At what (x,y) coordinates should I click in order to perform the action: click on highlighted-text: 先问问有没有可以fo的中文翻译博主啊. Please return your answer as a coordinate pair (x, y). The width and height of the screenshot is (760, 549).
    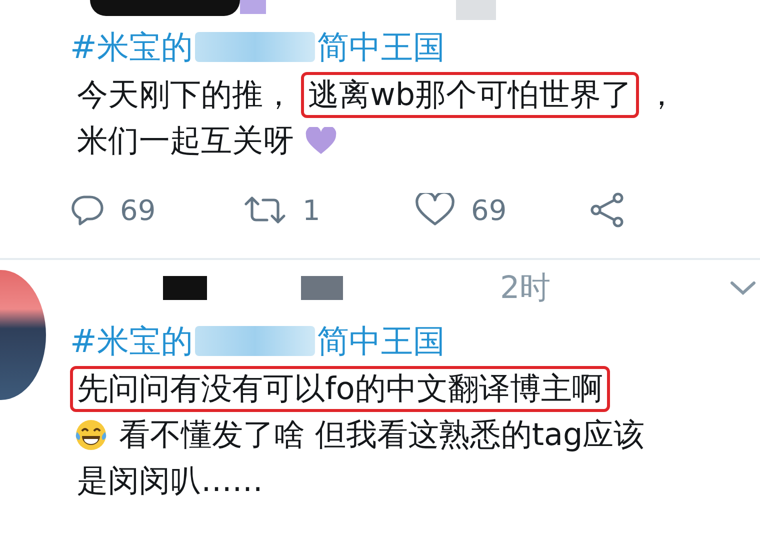
    Looking at the image, I should click on (340, 389).